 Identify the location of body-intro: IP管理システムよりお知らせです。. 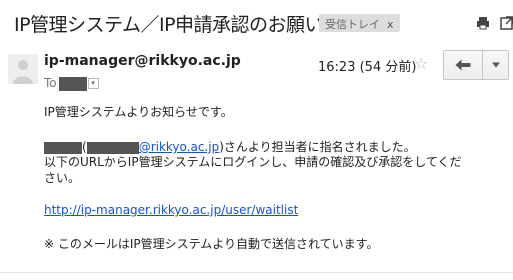
(138, 112).